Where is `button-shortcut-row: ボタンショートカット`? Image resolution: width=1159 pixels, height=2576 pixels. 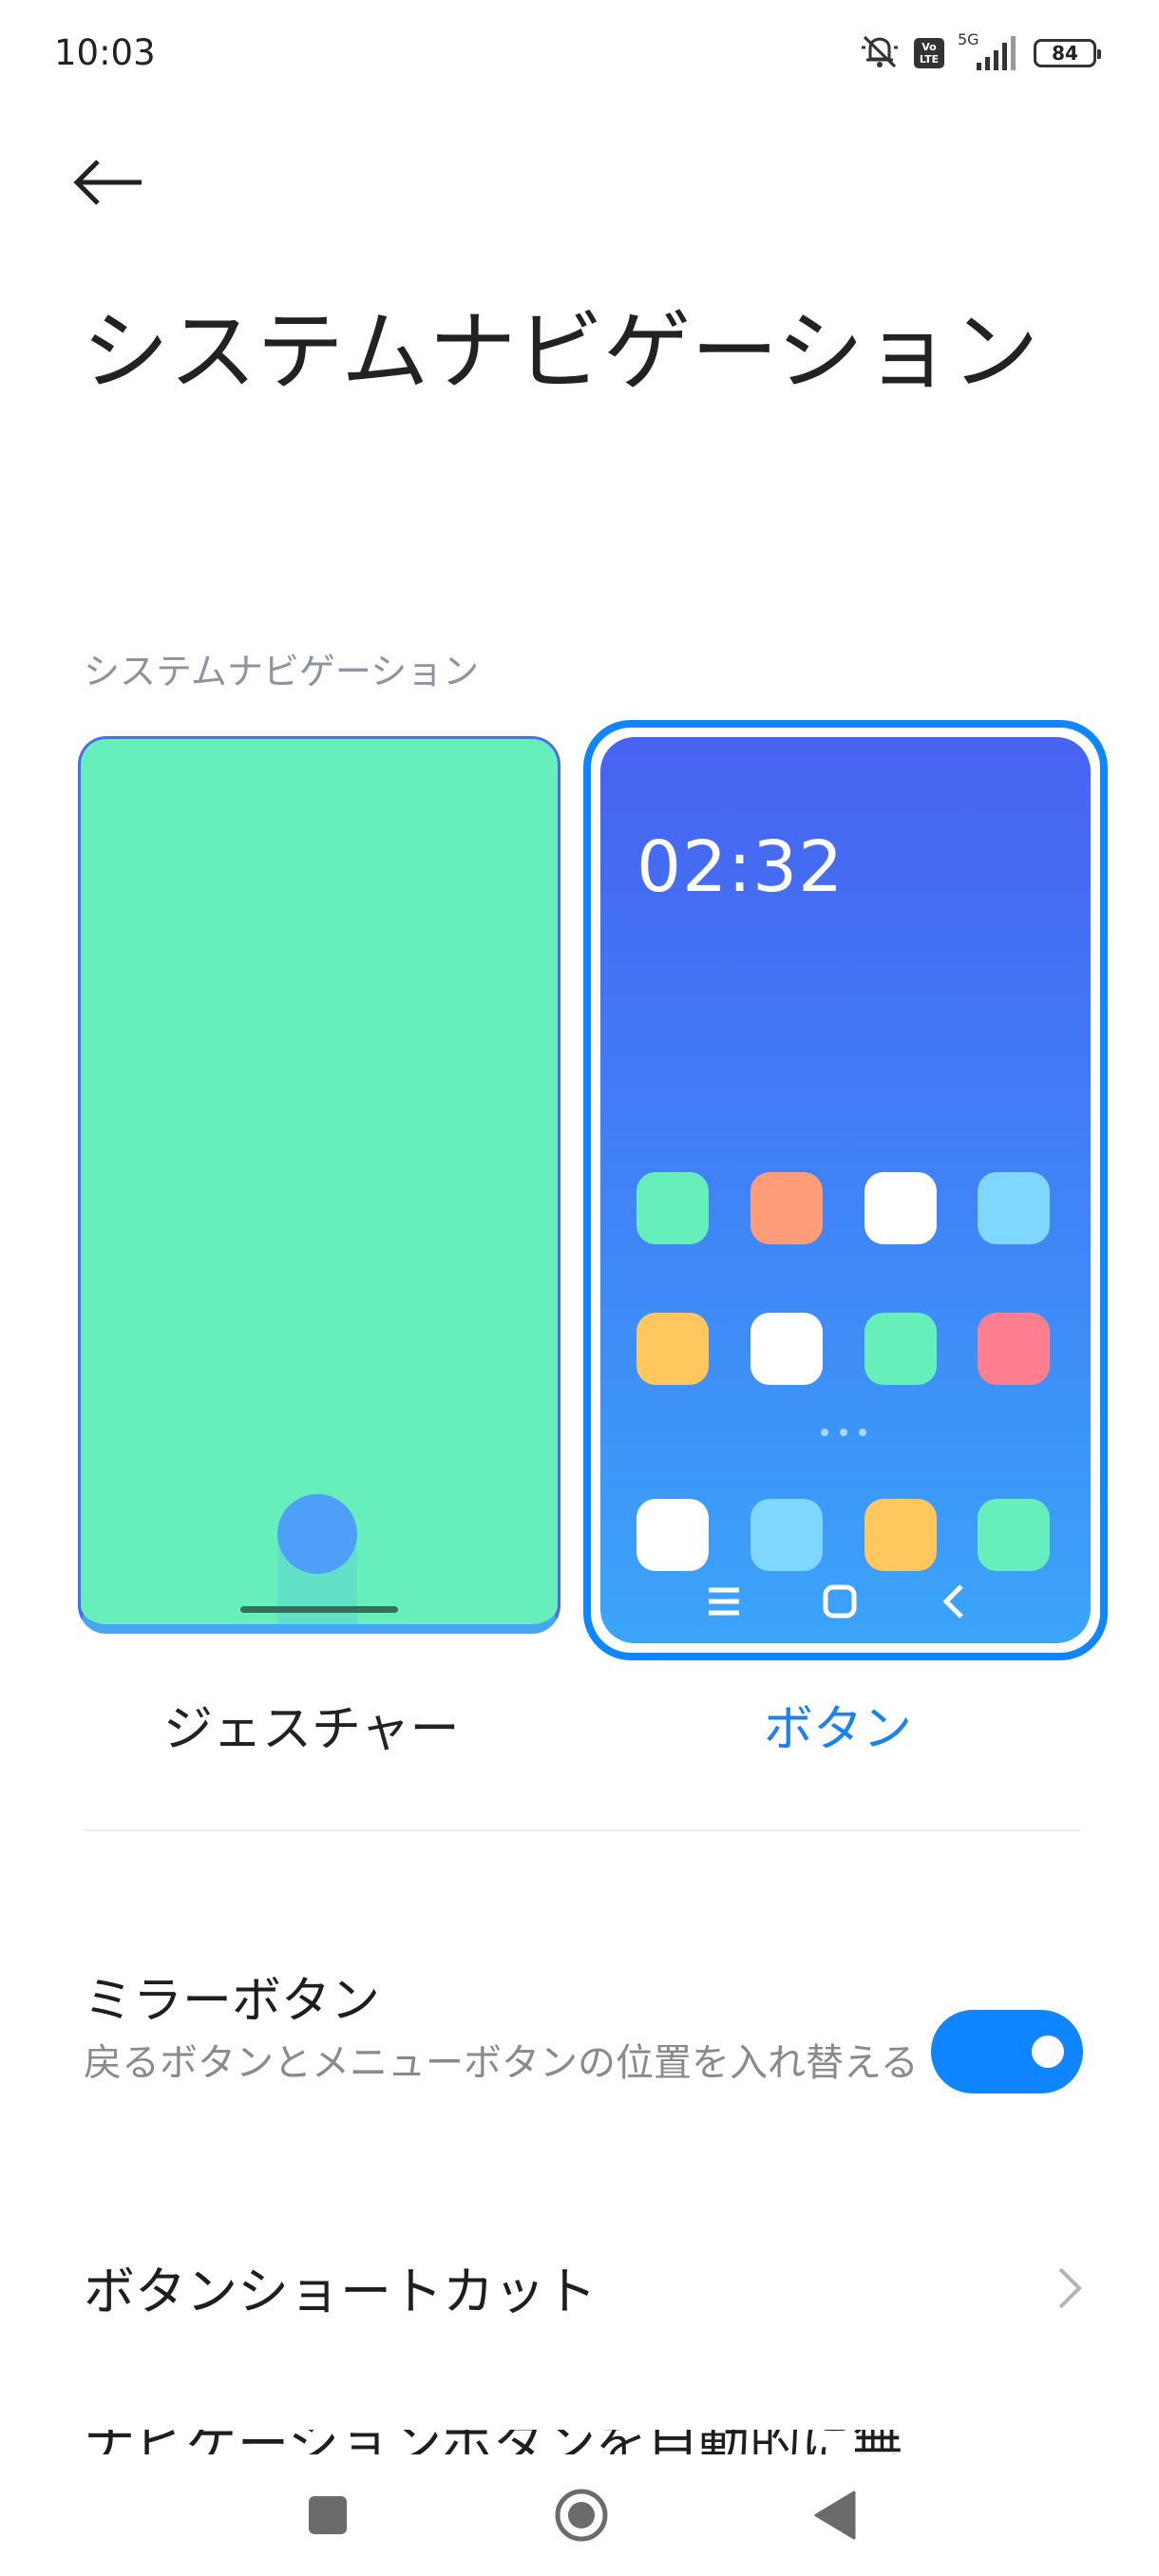
button-shortcut-row: ボタンショートカット is located at coordinates (579, 2289).